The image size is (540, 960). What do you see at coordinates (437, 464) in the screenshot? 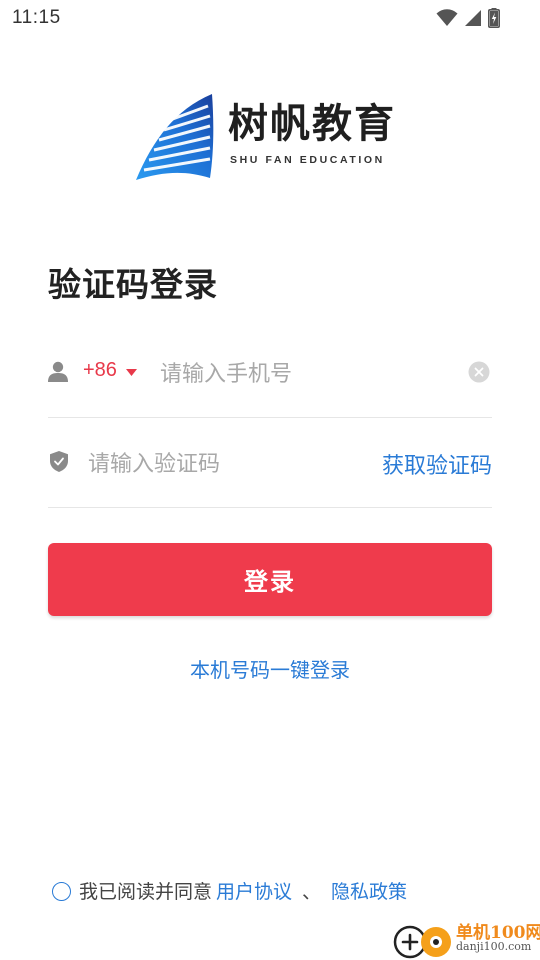
I see `get-code-button: 获取验证码` at bounding box center [437, 464].